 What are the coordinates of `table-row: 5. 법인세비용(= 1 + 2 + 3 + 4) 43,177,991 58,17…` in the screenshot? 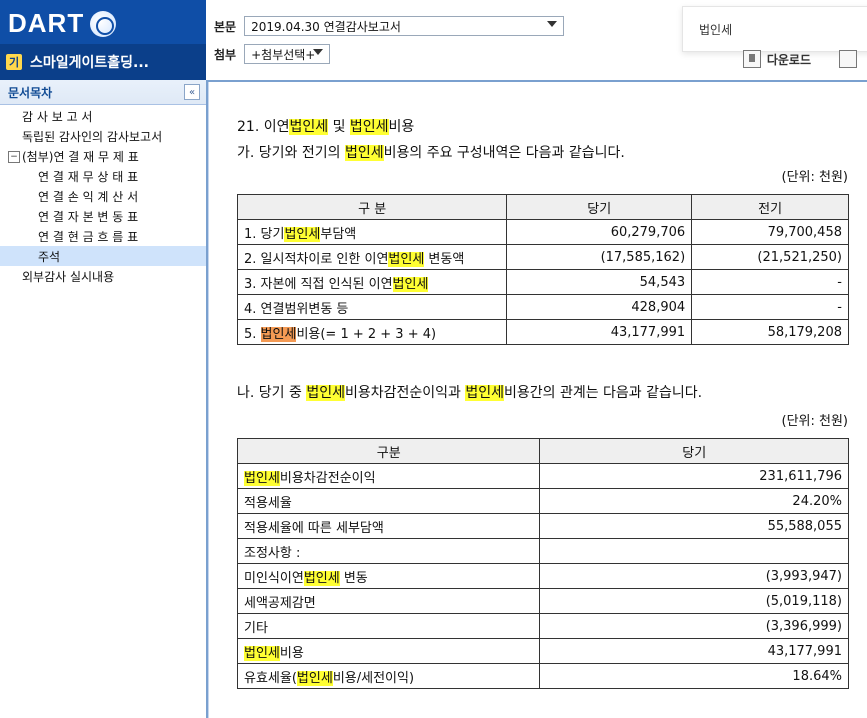 It's located at (542, 332).